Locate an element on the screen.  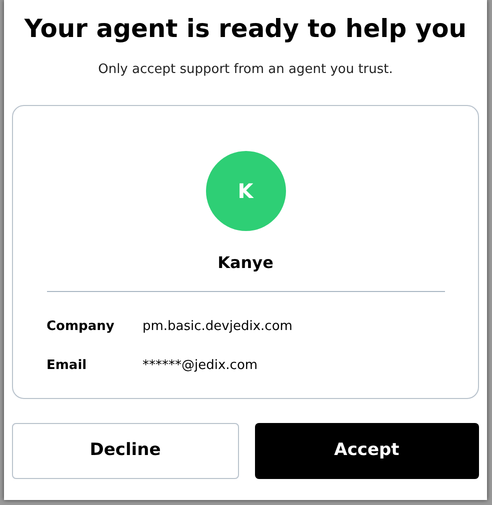
avatar: K is located at coordinates (246, 190).